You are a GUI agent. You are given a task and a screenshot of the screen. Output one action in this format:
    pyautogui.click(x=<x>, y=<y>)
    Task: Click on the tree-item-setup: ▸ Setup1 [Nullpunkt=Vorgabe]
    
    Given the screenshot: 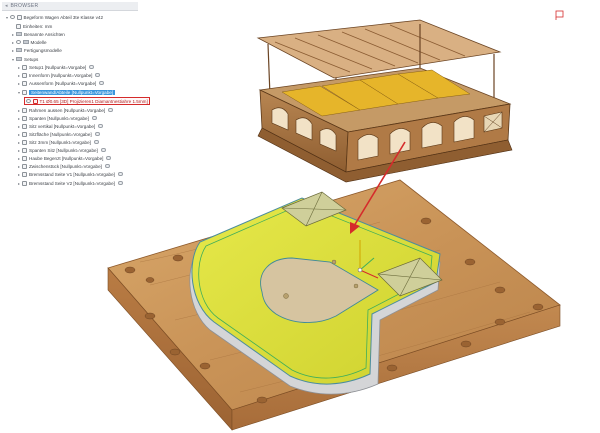 What is the action you would take?
    pyautogui.click(x=55, y=67)
    